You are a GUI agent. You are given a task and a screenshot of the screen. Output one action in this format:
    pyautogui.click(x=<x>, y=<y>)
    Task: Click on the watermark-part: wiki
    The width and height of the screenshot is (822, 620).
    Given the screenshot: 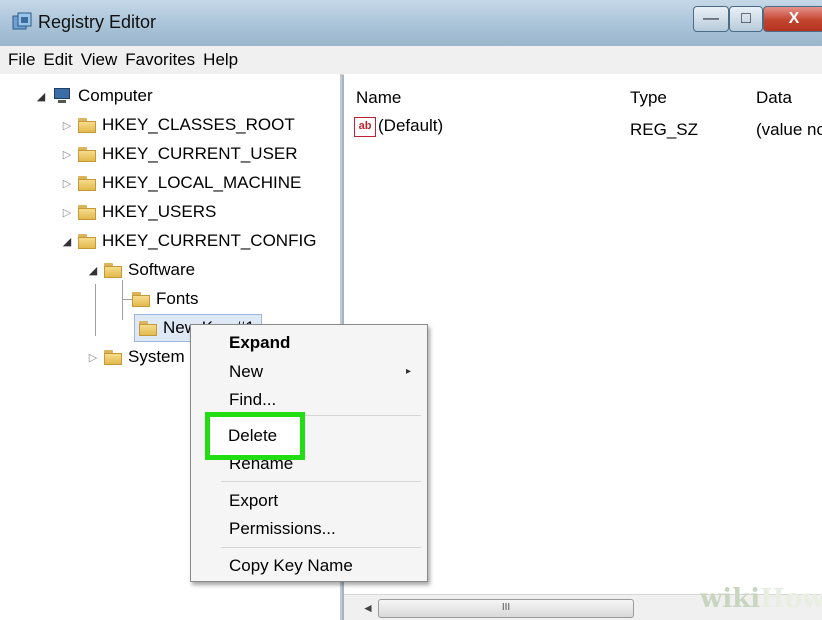 What is the action you would take?
    pyautogui.click(x=730, y=599)
    